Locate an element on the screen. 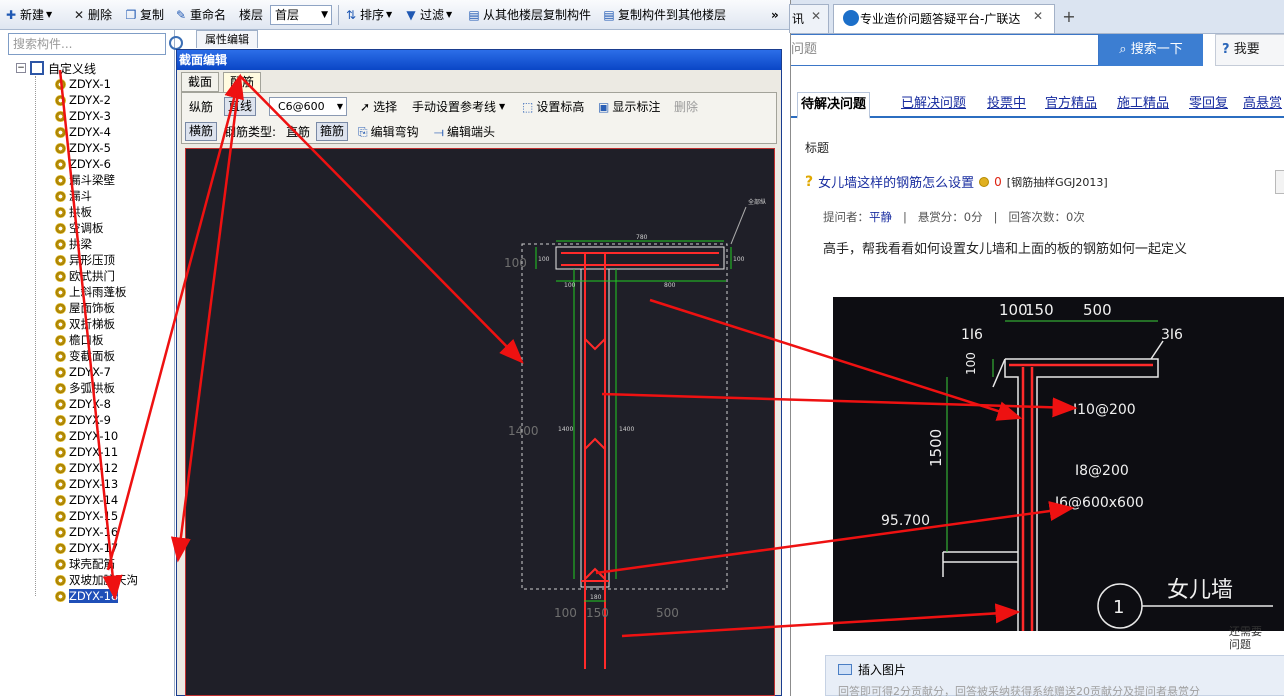 The width and height of the screenshot is (1284, 696). insert-image-button: 插入图片 is located at coordinates (872, 669).